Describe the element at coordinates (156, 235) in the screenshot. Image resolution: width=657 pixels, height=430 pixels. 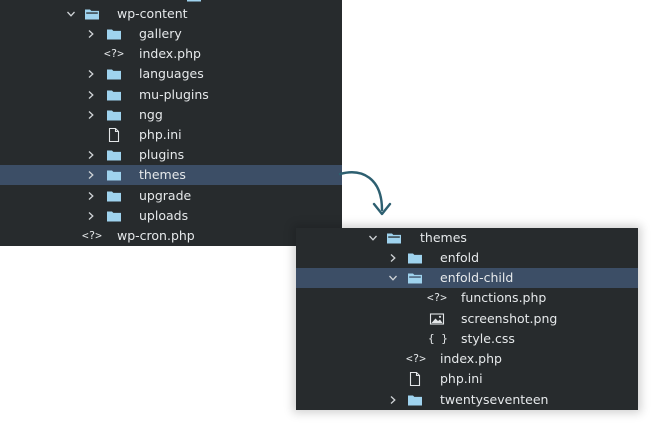
I see `tree-label-wp-cron-php: wp-cron.php` at that location.